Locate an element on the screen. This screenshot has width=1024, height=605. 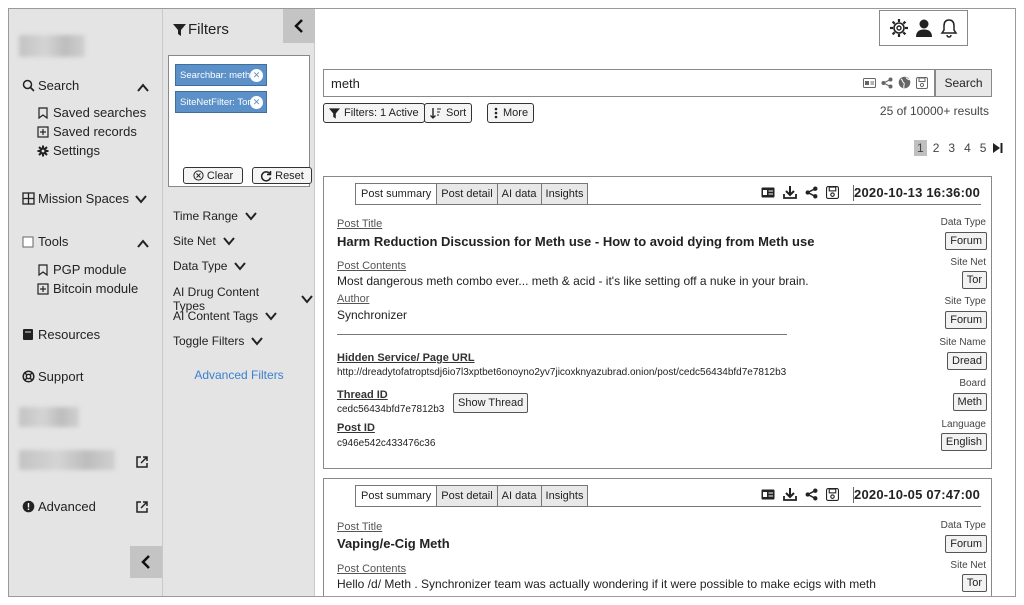
nav-settings: Settings is located at coordinates (68, 150).